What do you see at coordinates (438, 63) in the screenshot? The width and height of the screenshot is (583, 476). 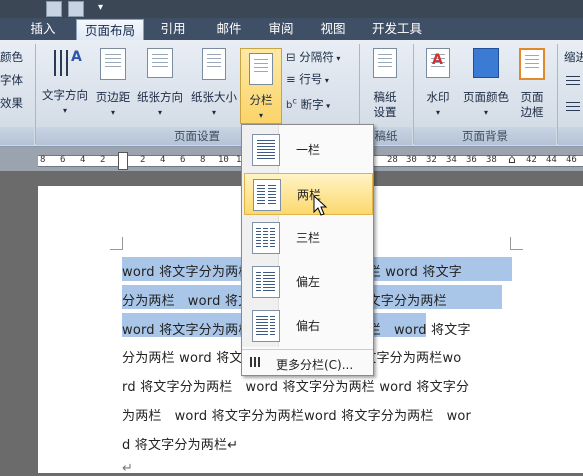 I see `watermark-icon: A` at bounding box center [438, 63].